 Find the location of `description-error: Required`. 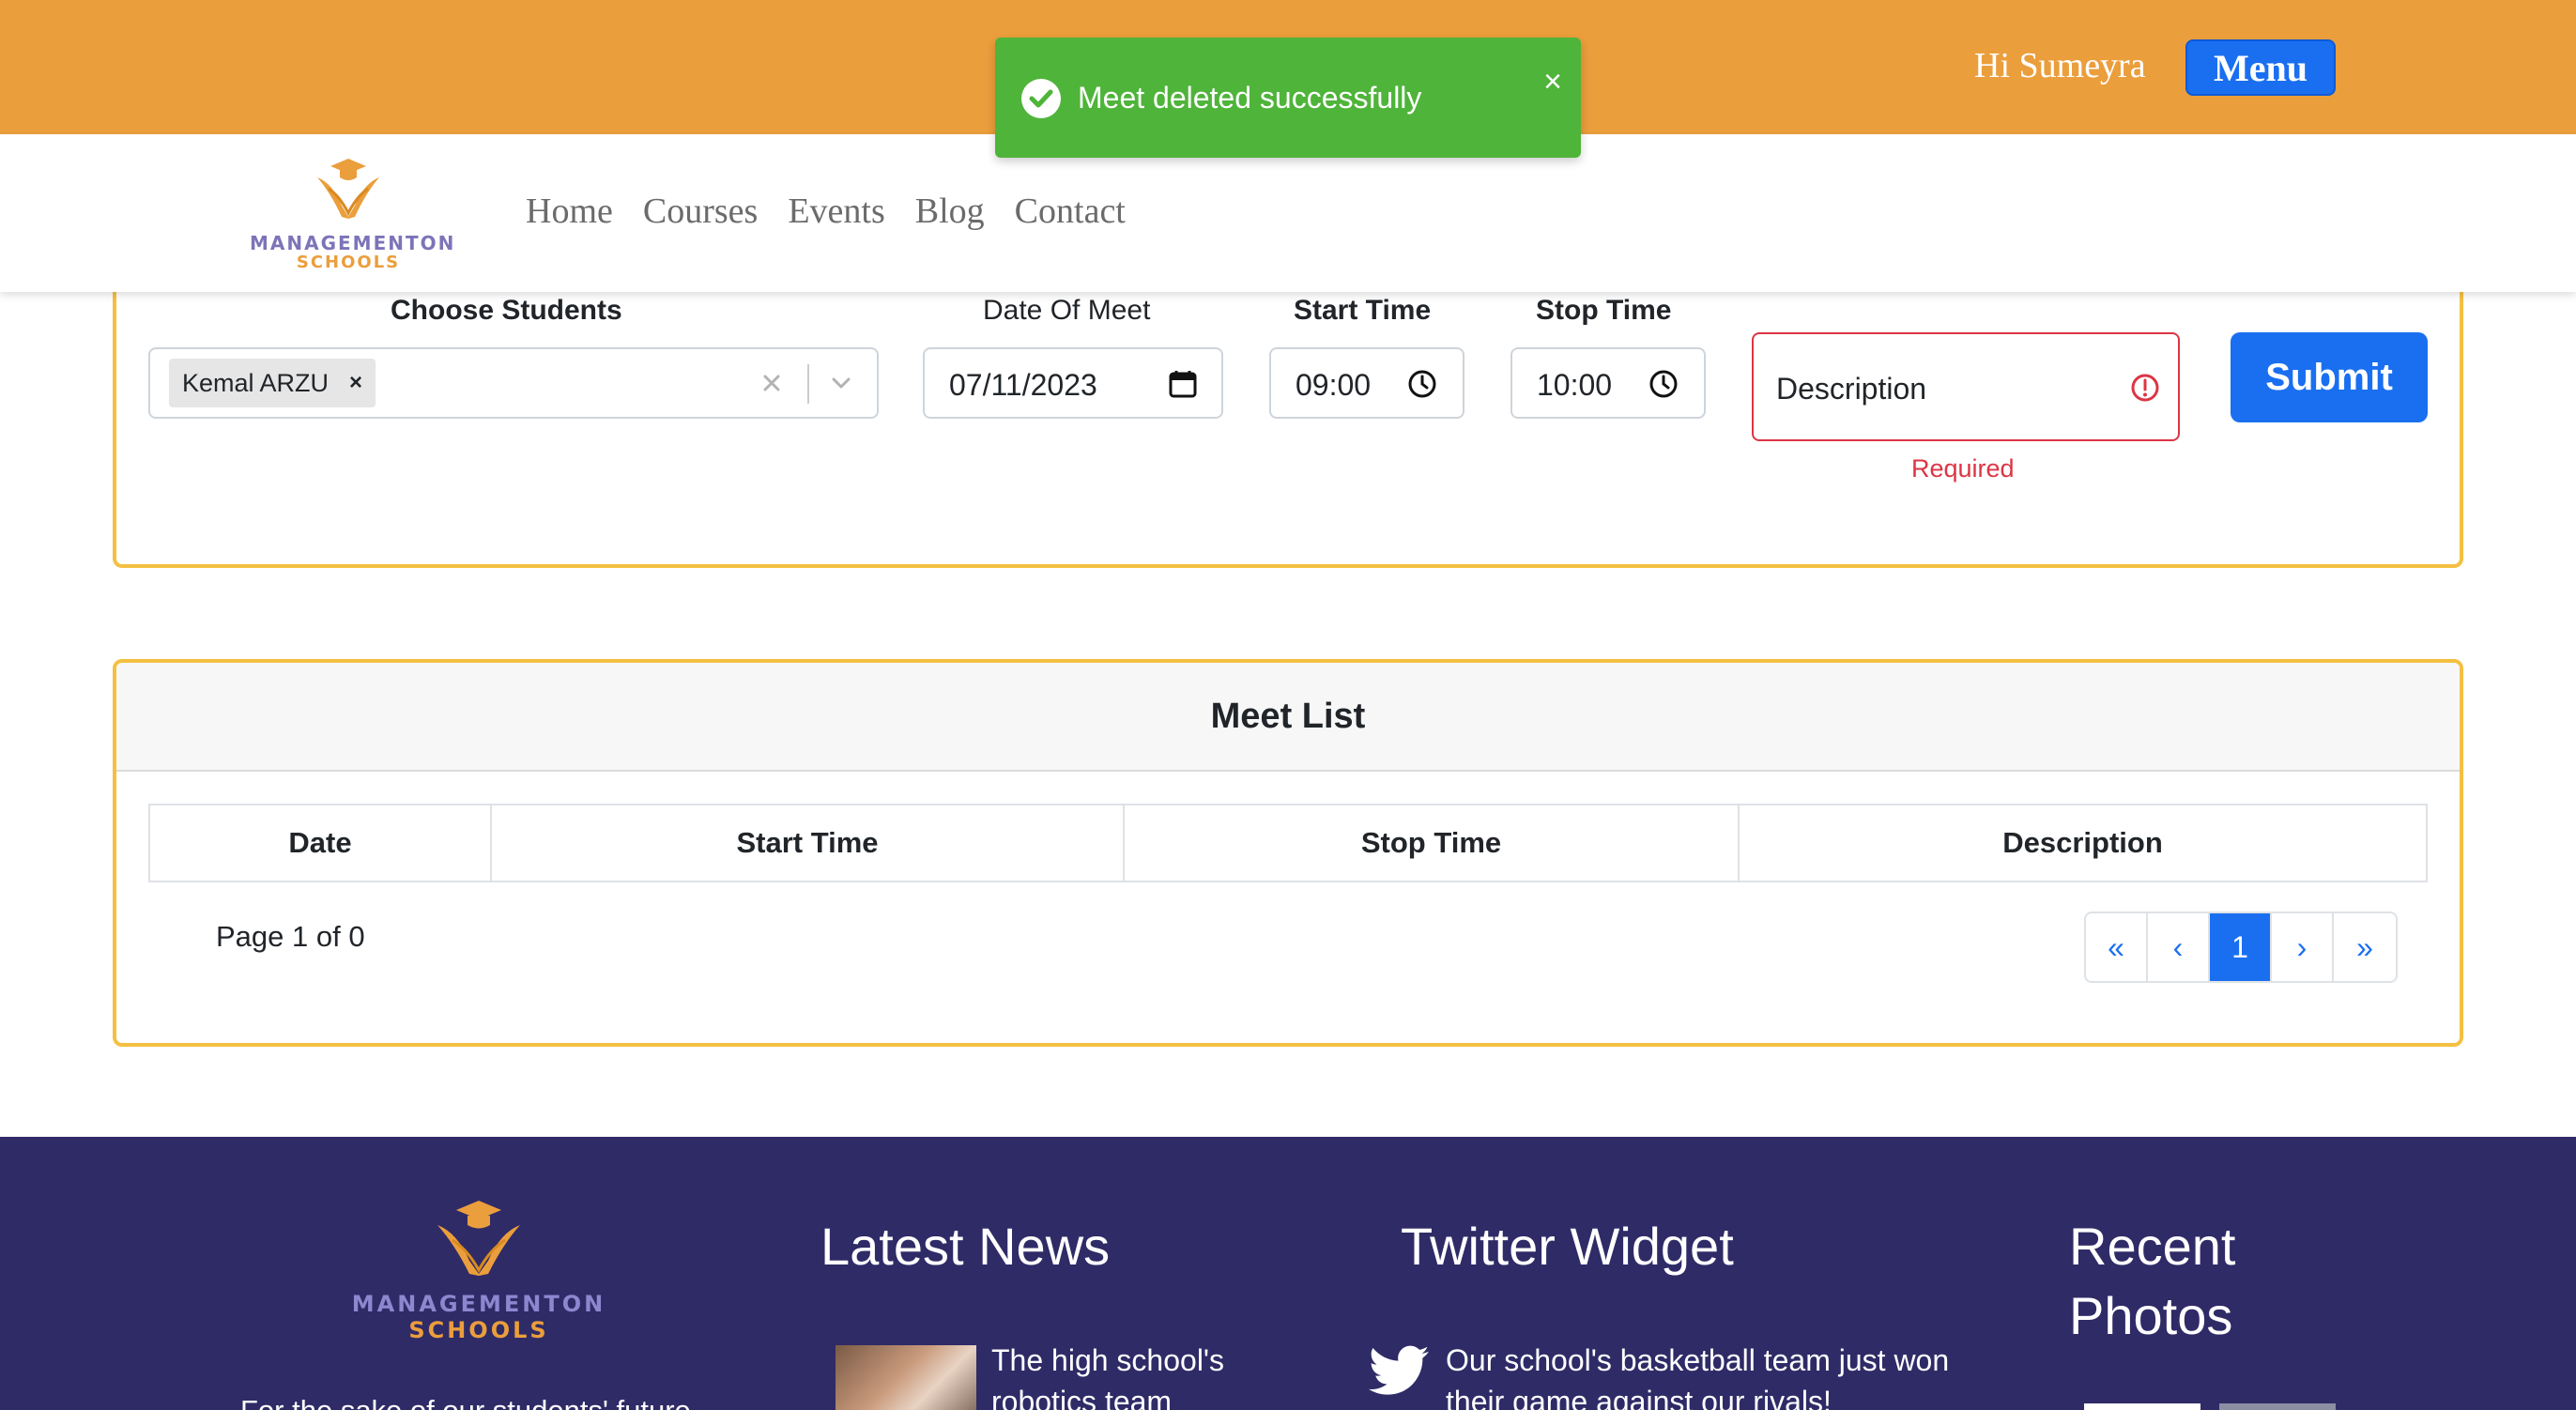

description-error: Required is located at coordinates (1963, 468).